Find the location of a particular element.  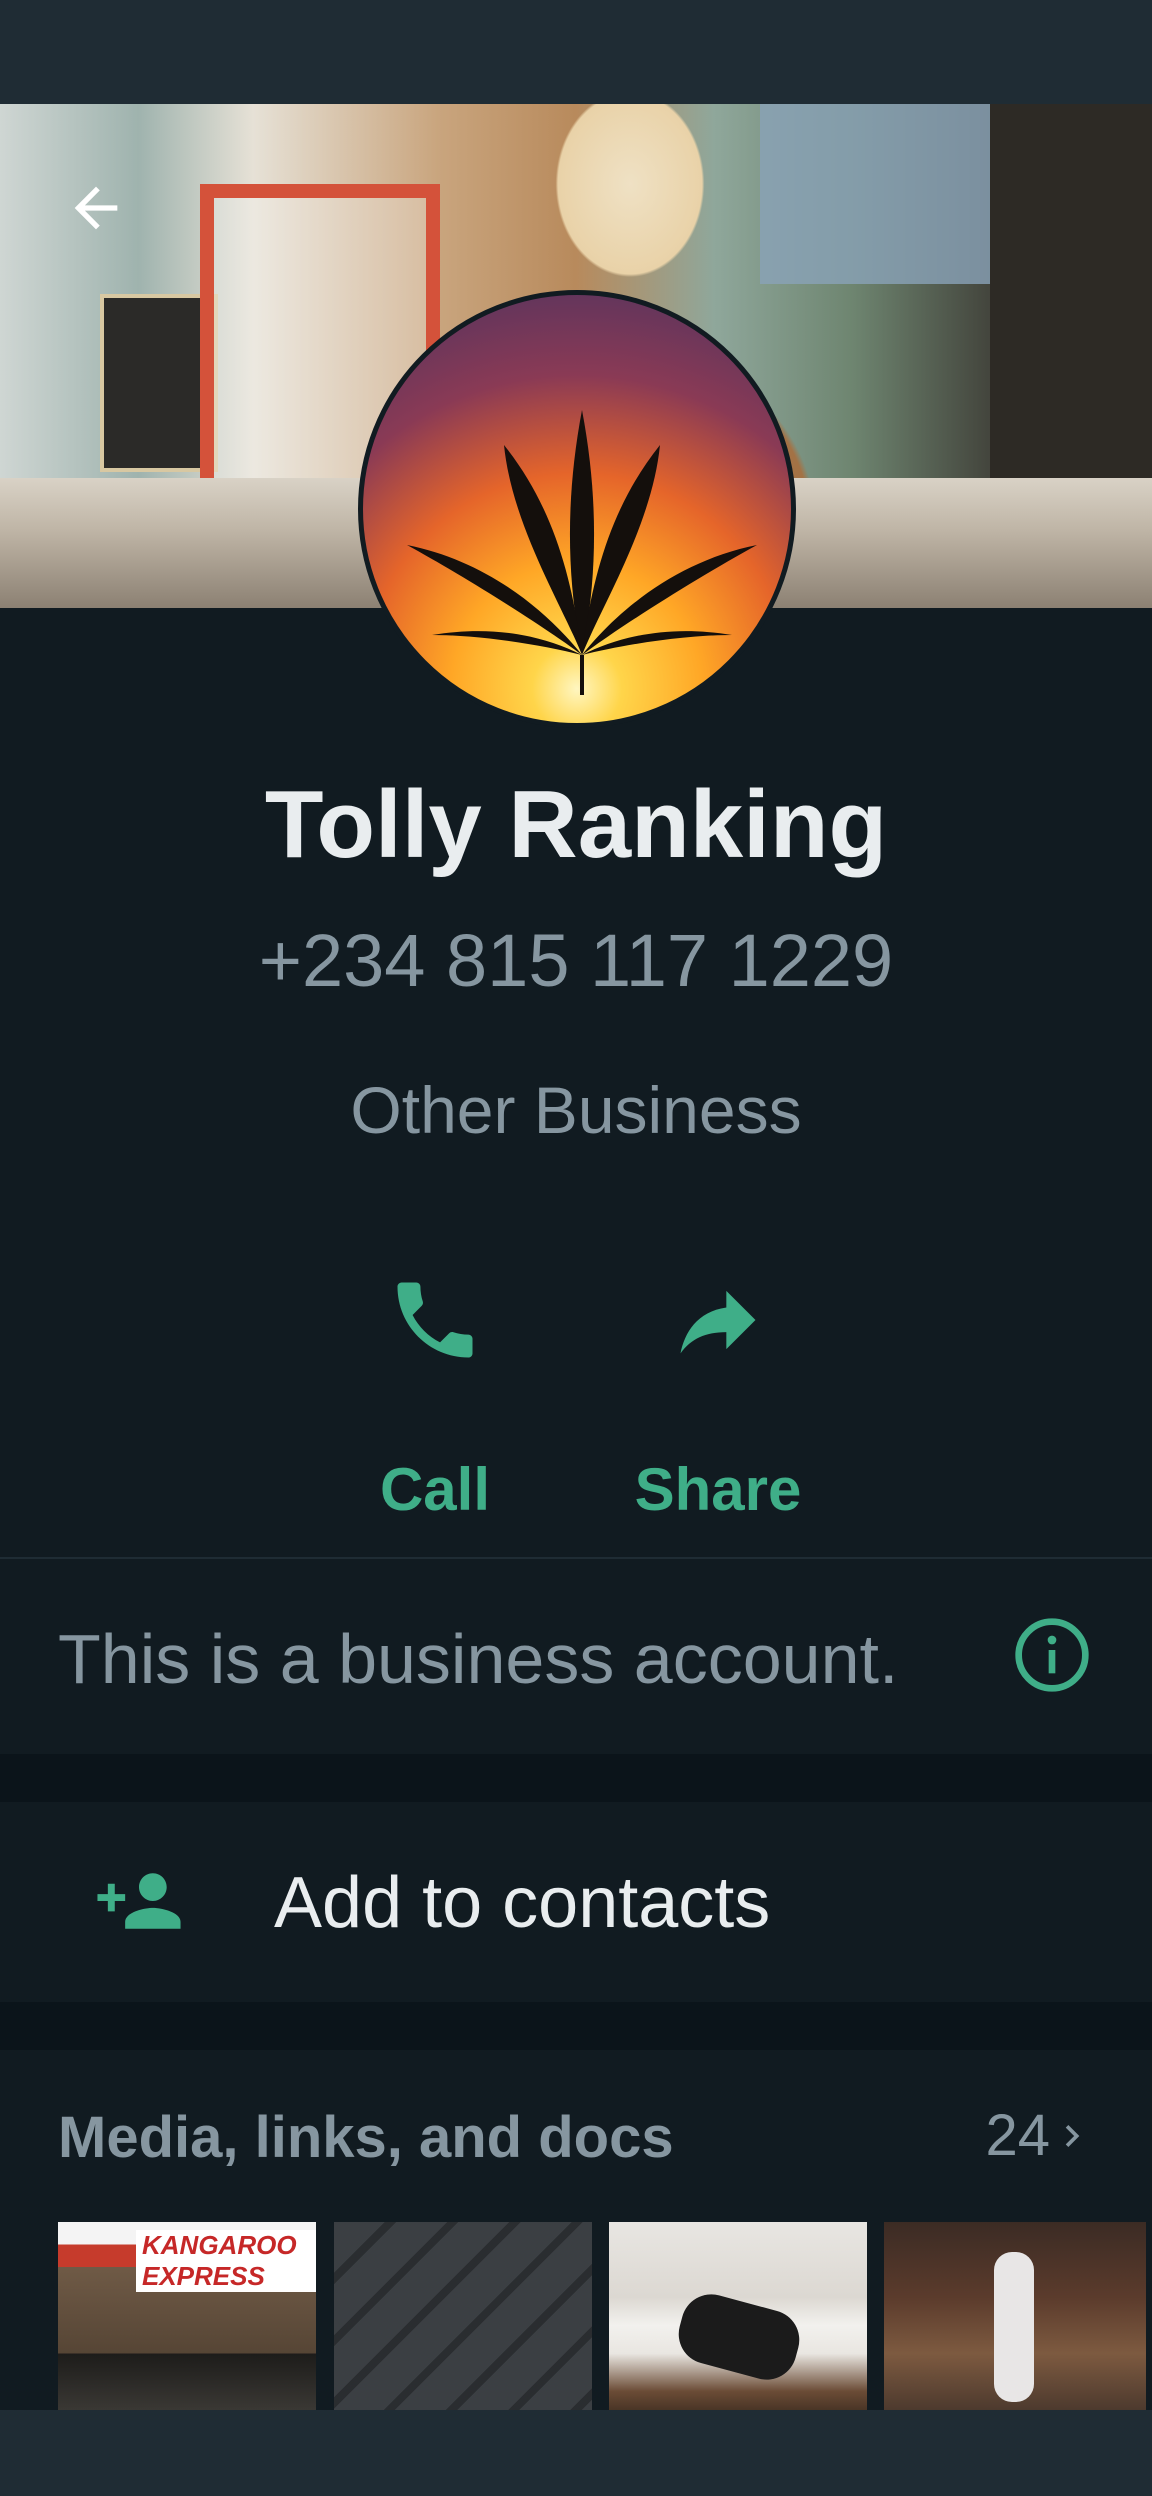

leaf-image is located at coordinates (582, 552).